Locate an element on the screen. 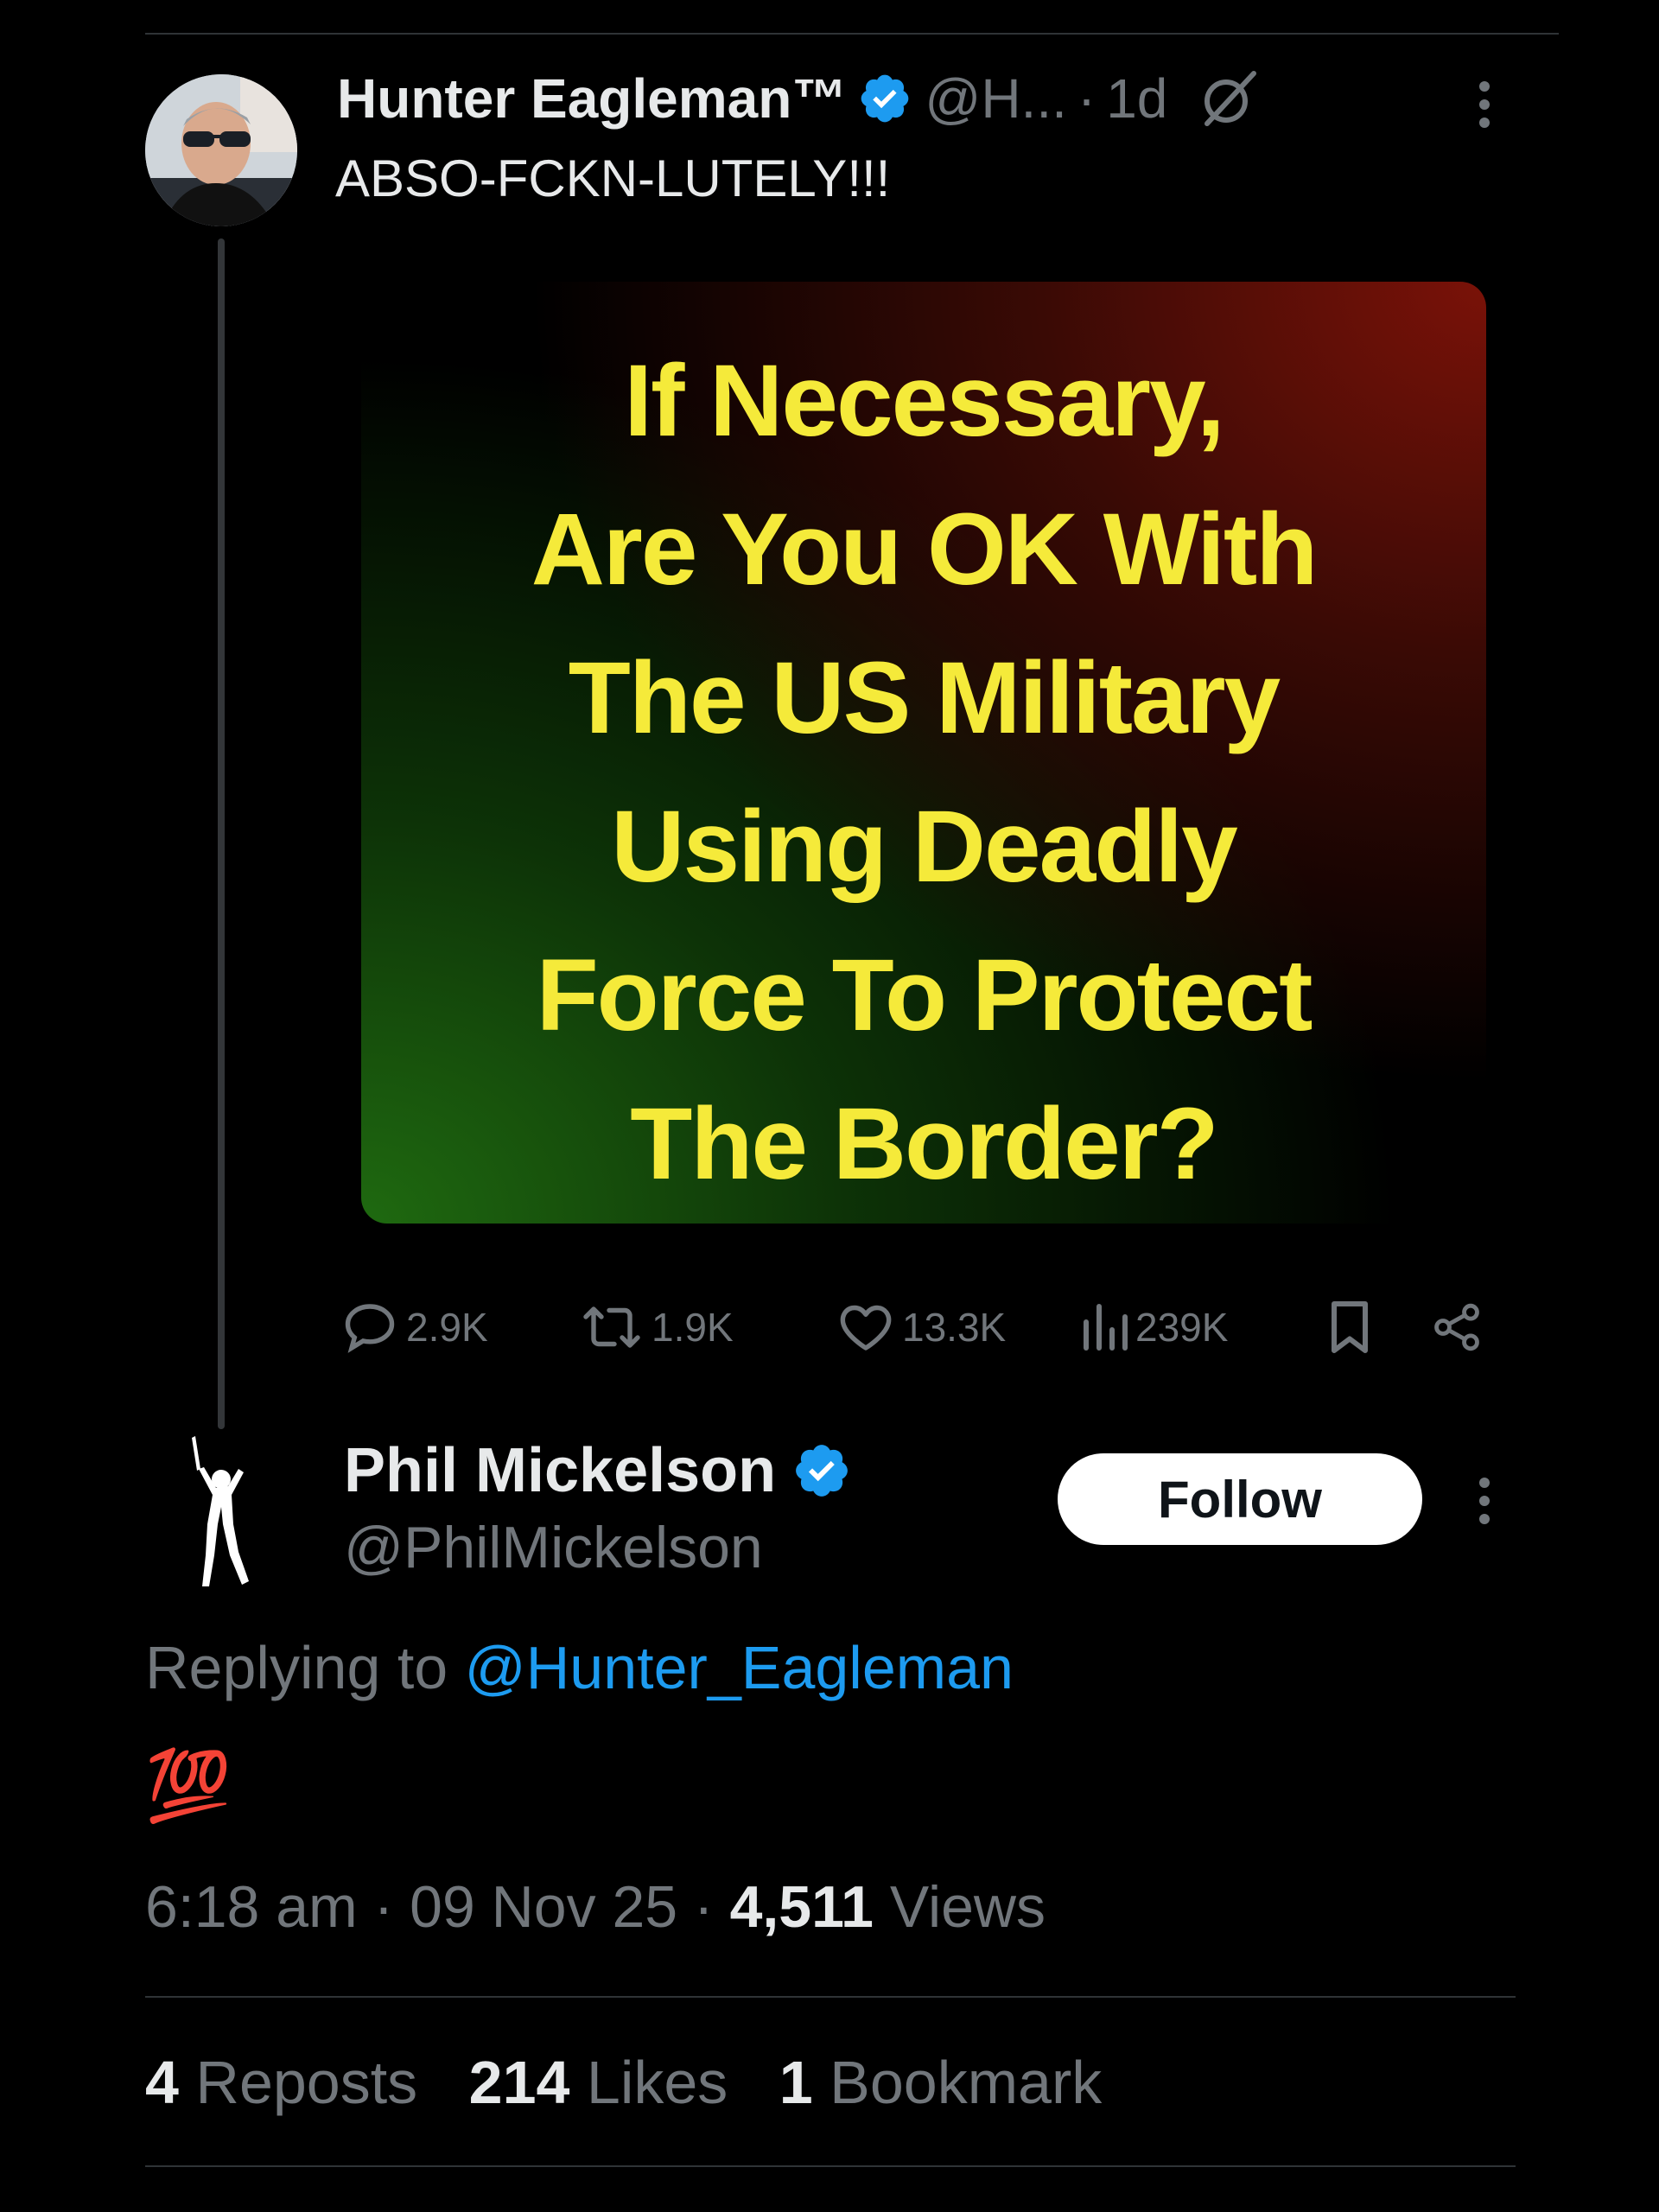 The image size is (1659, 2212). reply-meta: 6:18 am · 09 Nov 25 · 4,511 Views is located at coordinates (595, 1907).